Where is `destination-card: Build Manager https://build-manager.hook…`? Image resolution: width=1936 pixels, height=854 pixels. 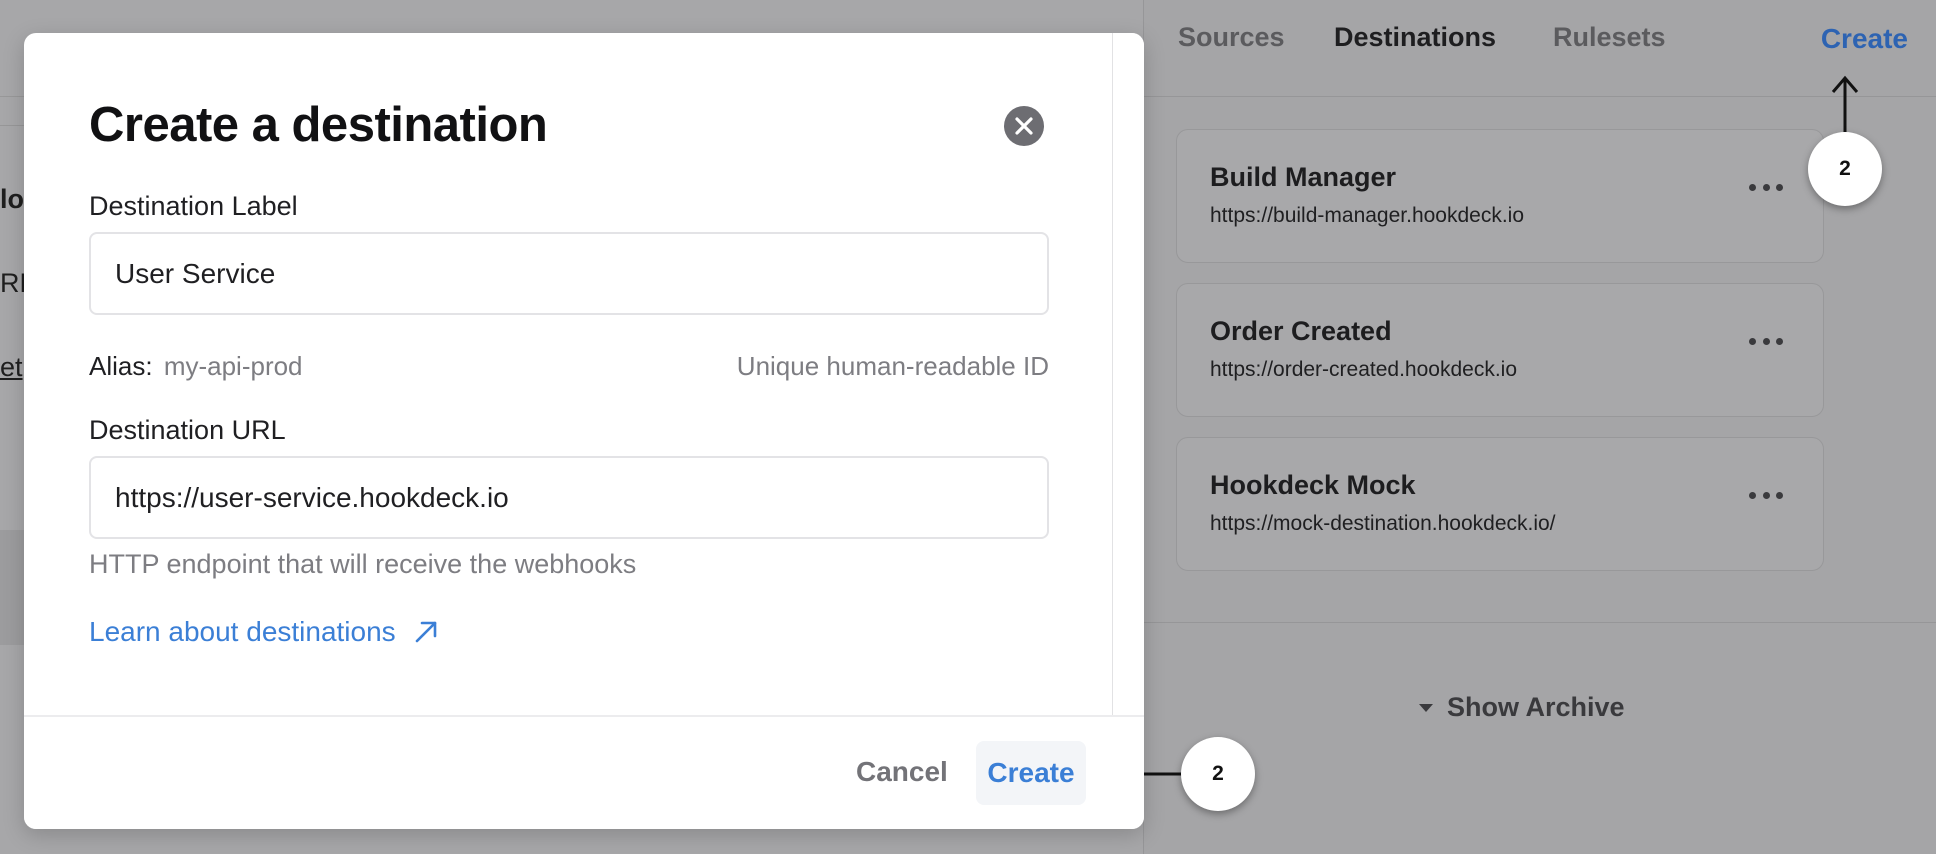
destination-card: Build Manager https://build-manager.hook… is located at coordinates (1500, 196).